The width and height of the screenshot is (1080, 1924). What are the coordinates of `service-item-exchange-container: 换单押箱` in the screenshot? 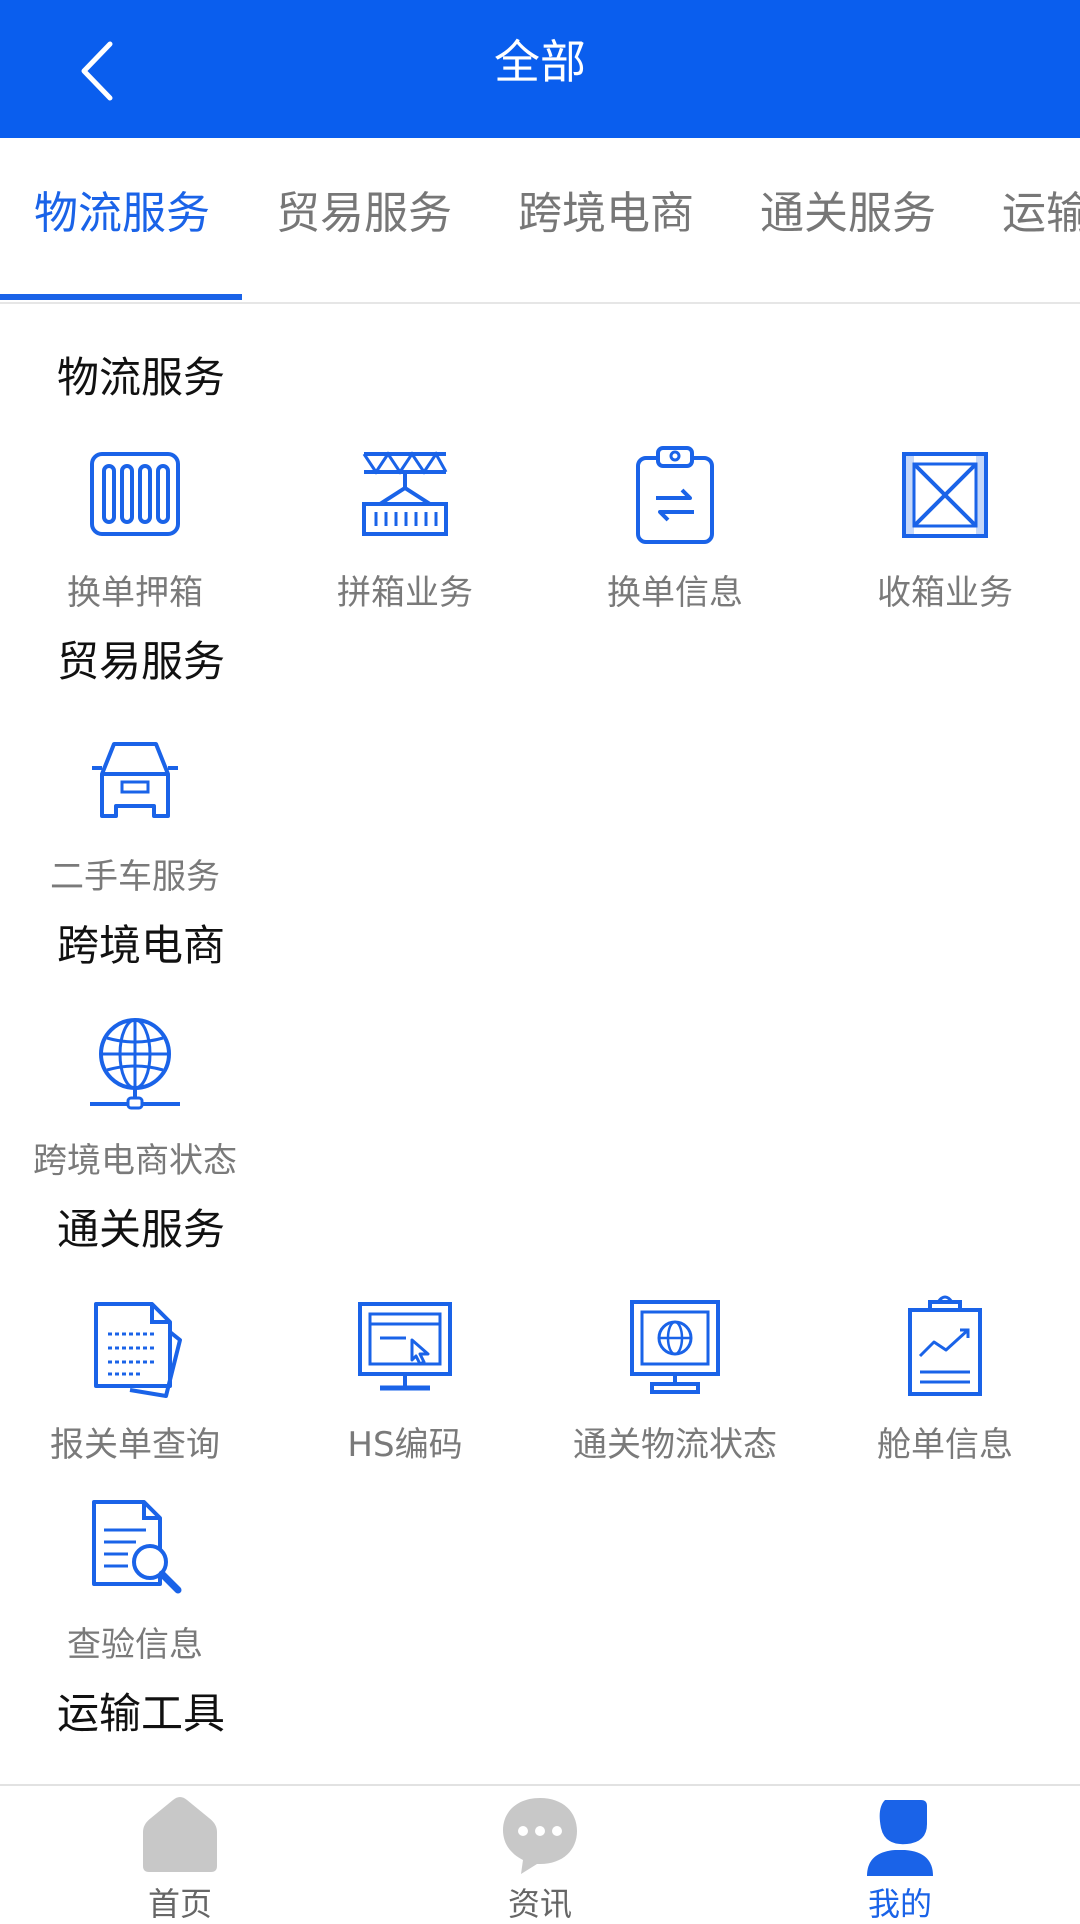 It's located at (135, 528).